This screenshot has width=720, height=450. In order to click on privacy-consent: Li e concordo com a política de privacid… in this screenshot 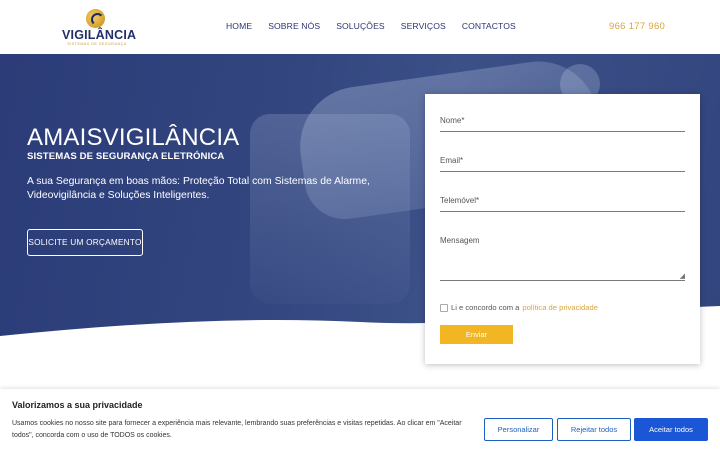, I will do `click(519, 307)`.